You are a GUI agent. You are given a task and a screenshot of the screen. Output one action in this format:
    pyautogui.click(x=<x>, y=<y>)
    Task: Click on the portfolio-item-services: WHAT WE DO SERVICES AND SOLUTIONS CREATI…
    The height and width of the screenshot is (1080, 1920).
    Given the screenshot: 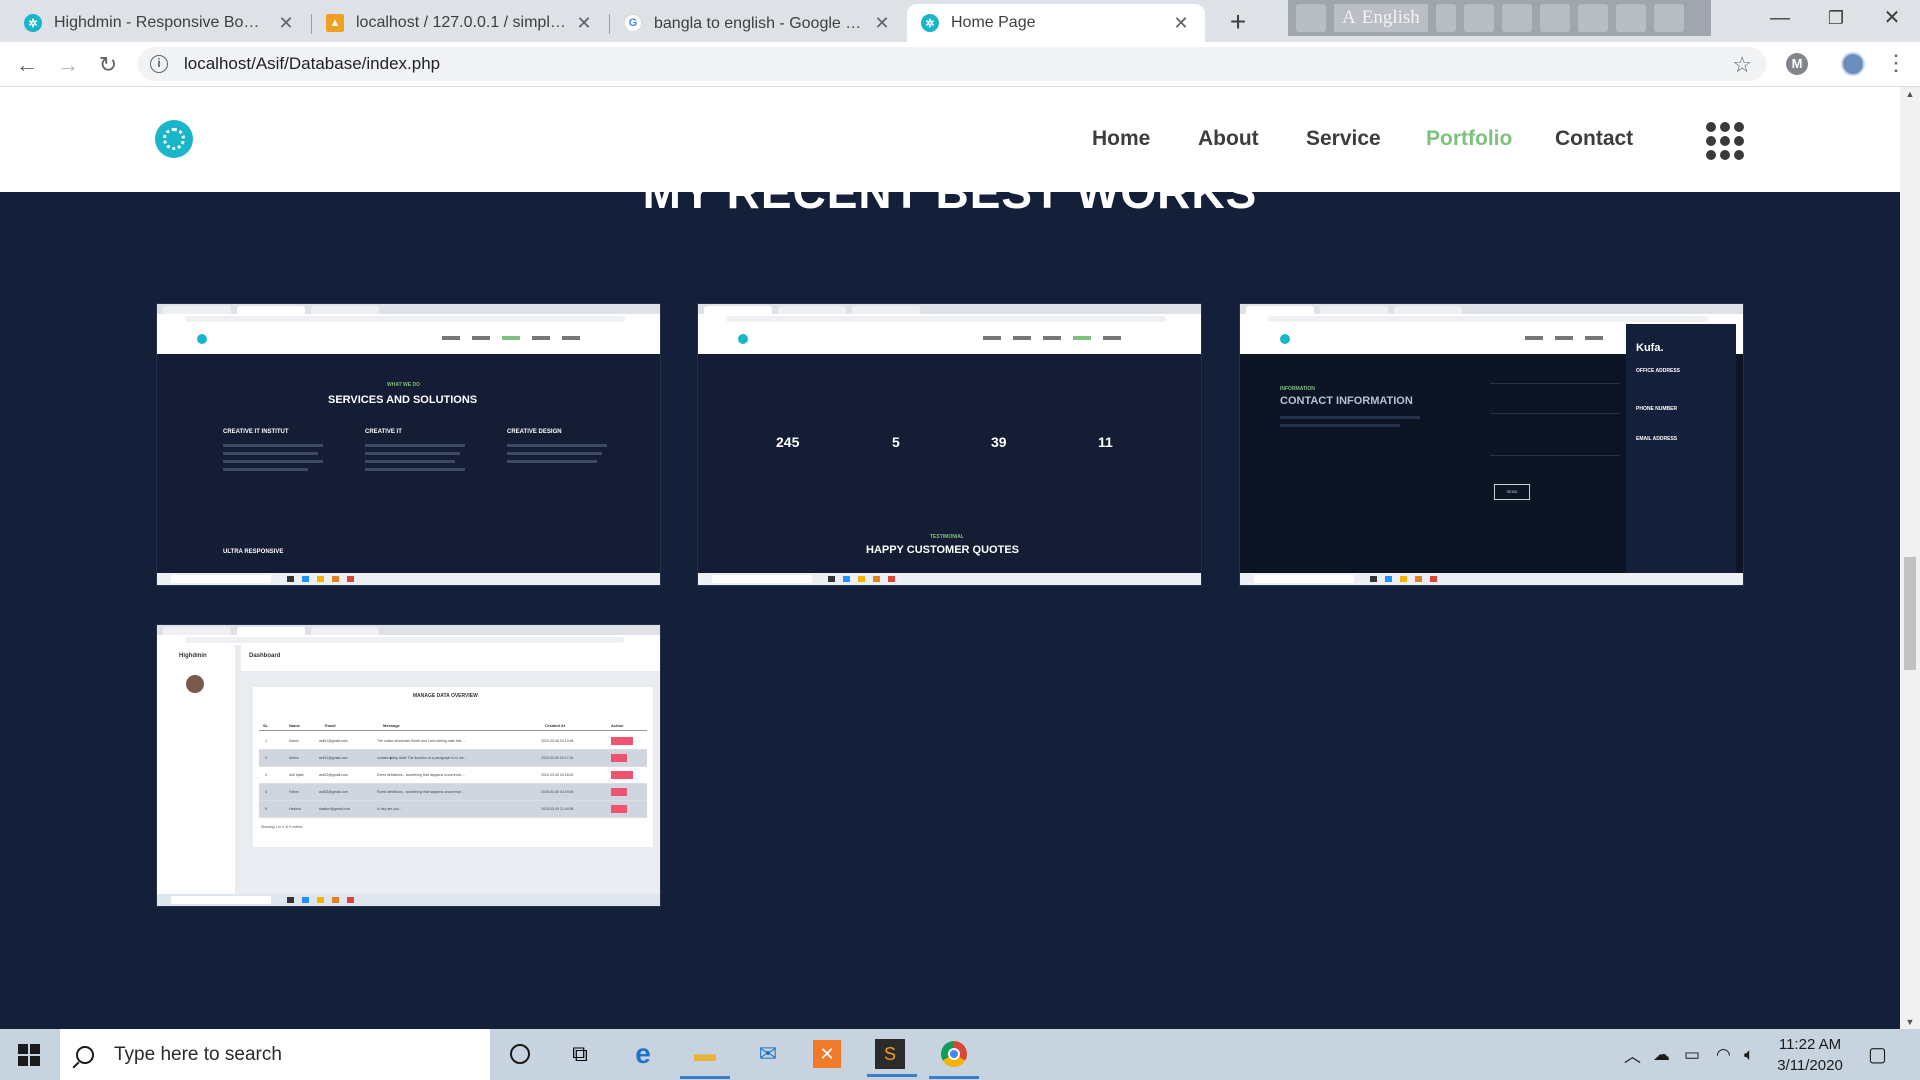 What is the action you would take?
    pyautogui.click(x=408, y=444)
    